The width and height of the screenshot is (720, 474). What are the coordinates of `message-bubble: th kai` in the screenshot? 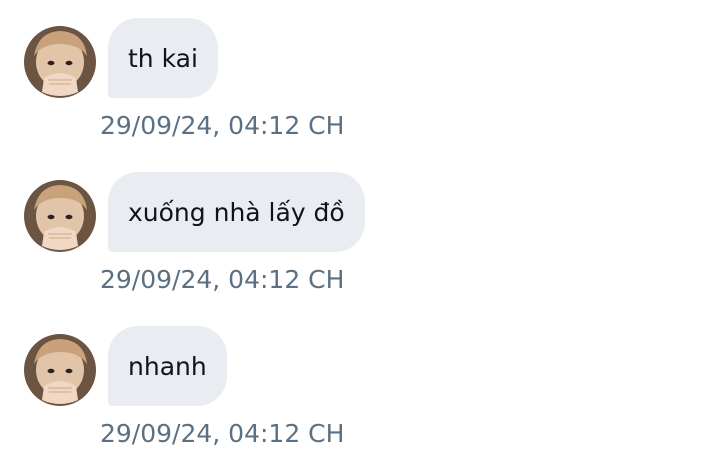 It's located at (163, 58).